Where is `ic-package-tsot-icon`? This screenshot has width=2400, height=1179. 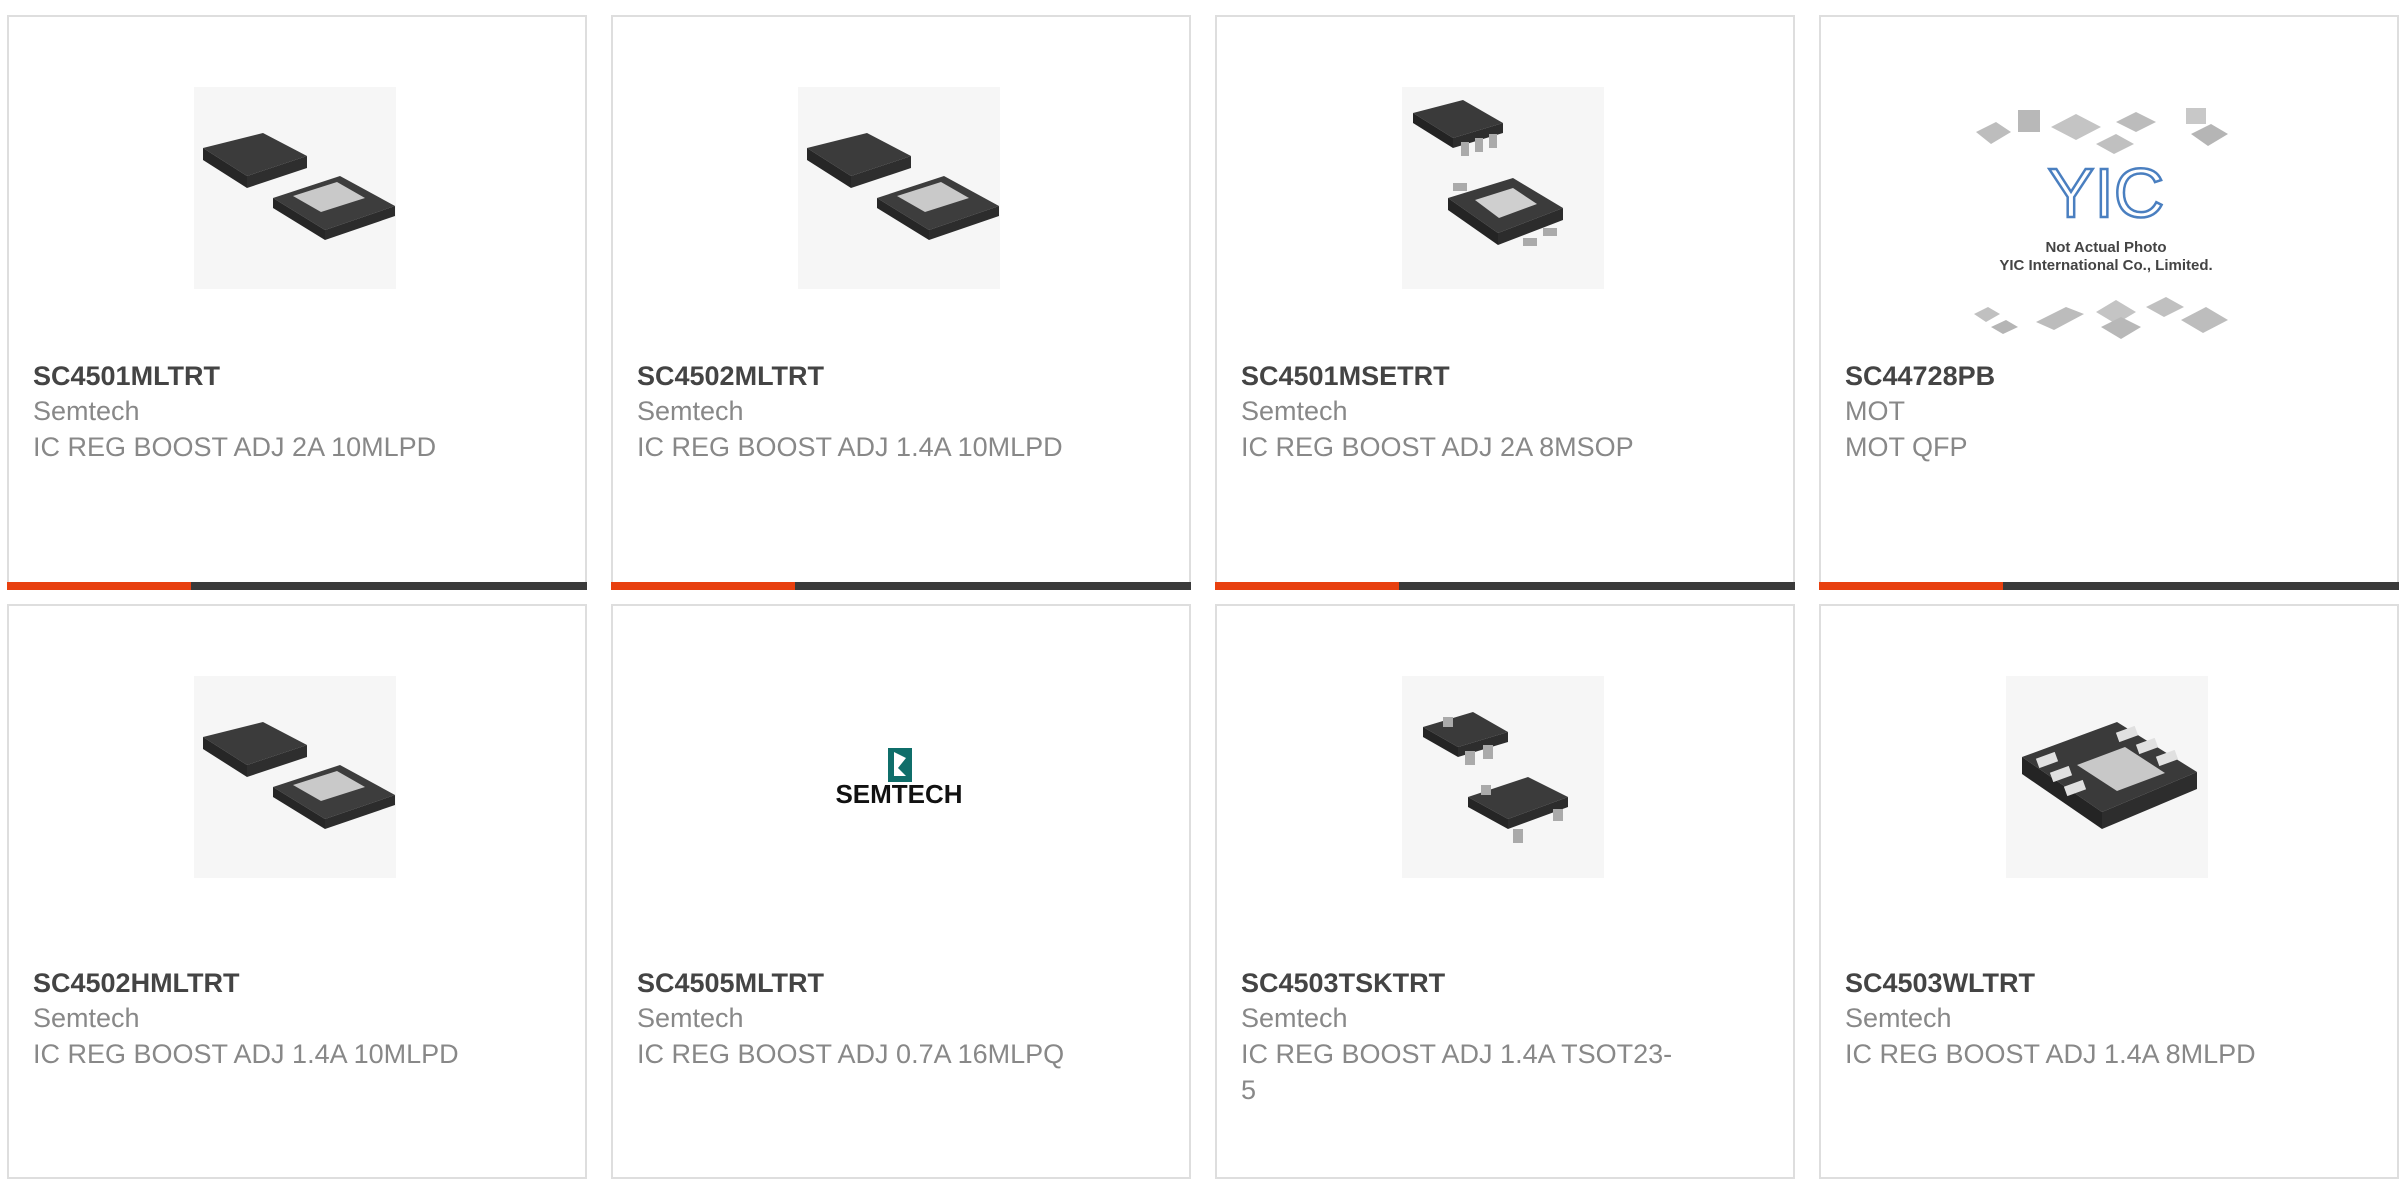
ic-package-tsot-icon is located at coordinates (1495, 777).